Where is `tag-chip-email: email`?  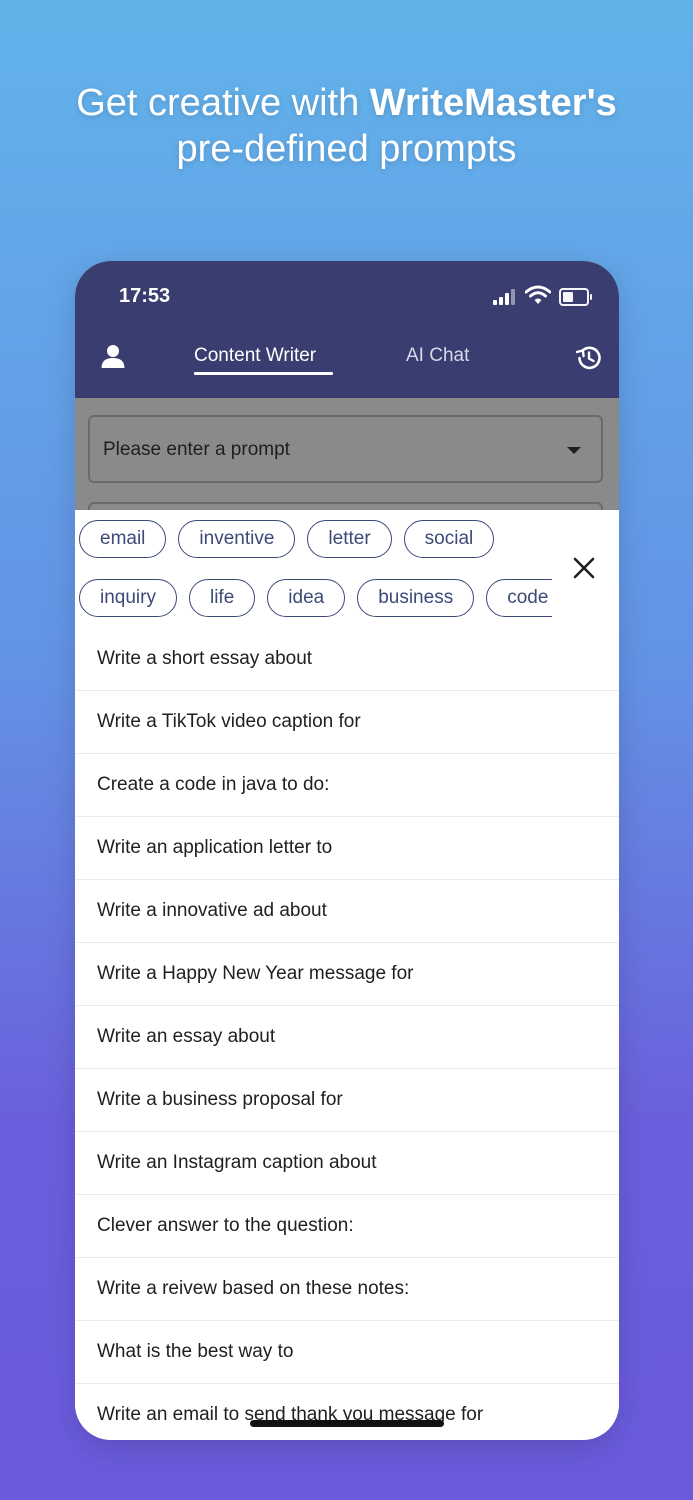 tag-chip-email: email is located at coordinates (123, 539).